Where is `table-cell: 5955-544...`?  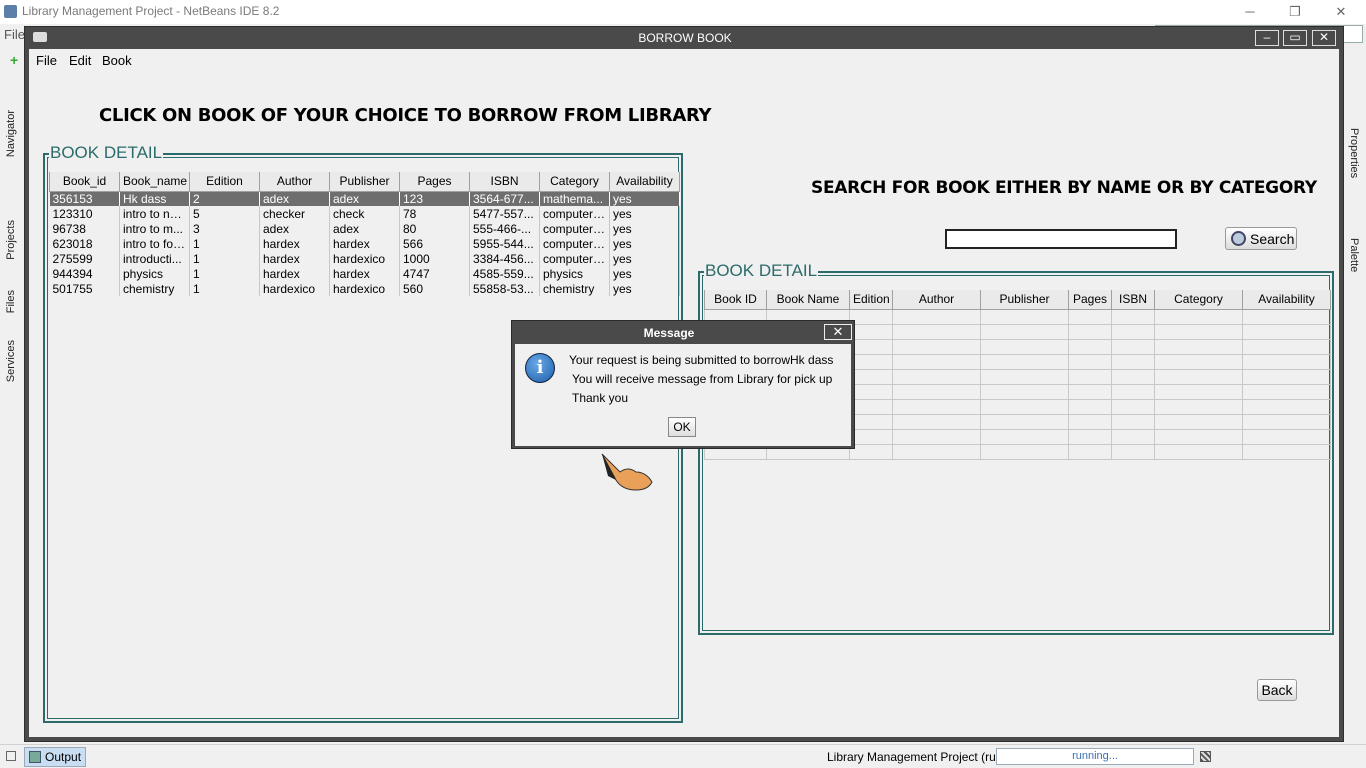 table-cell: 5955-544... is located at coordinates (504, 243).